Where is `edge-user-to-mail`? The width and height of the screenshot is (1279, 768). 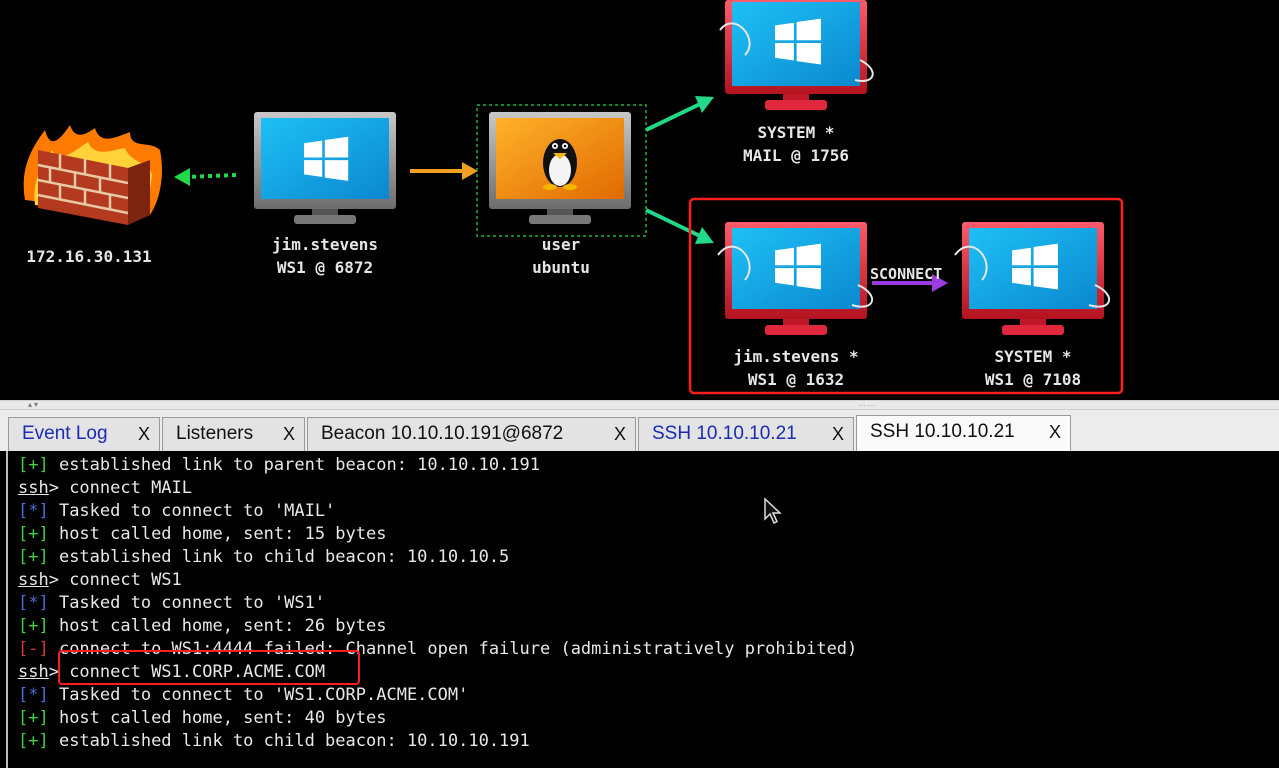
edge-user-to-mail is located at coordinates (679, 114).